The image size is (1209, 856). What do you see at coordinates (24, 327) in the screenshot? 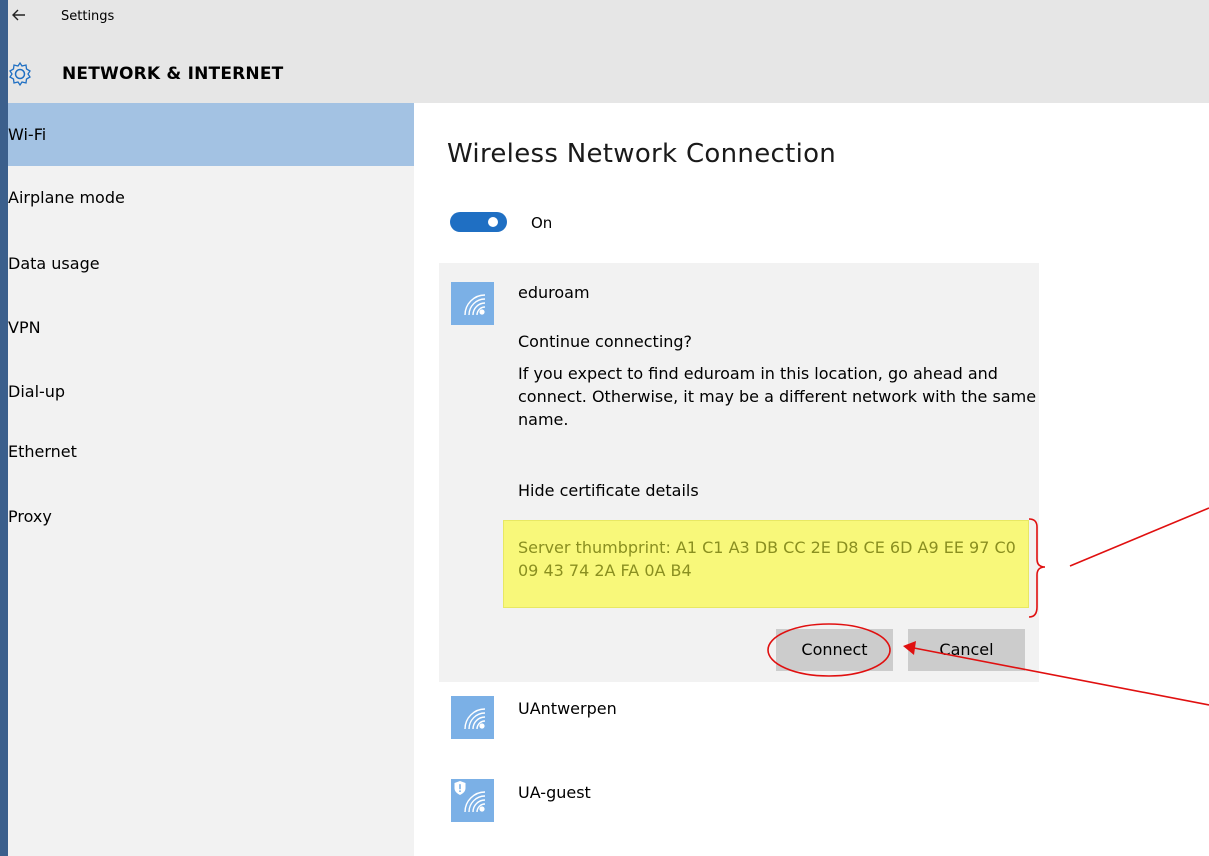
I see `sidebar-item-label: VPN` at bounding box center [24, 327].